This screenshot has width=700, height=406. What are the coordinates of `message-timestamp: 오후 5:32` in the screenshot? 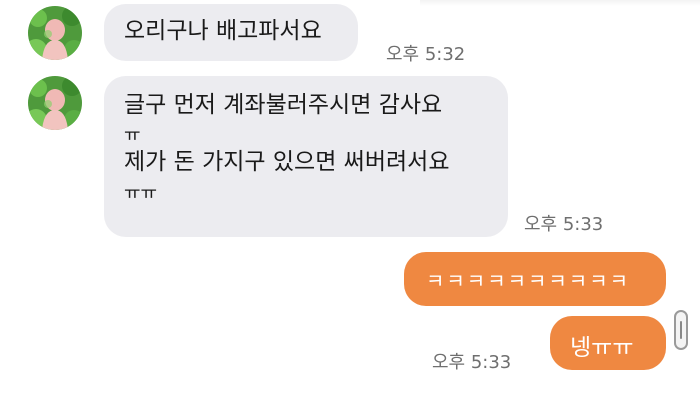 It's located at (426, 54).